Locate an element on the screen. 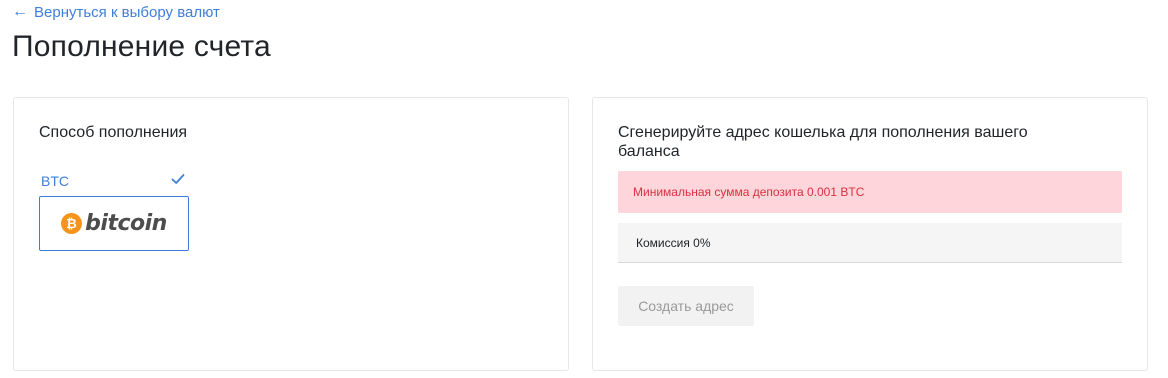  method-code-label: BTC is located at coordinates (55, 181).